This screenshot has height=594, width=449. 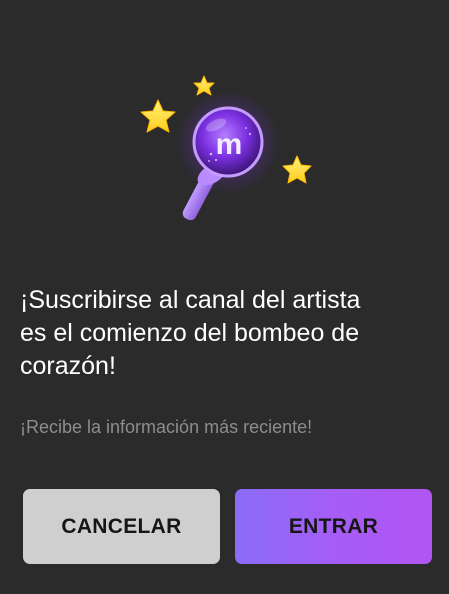 I want to click on lightstick-letter: m, so click(x=229, y=144).